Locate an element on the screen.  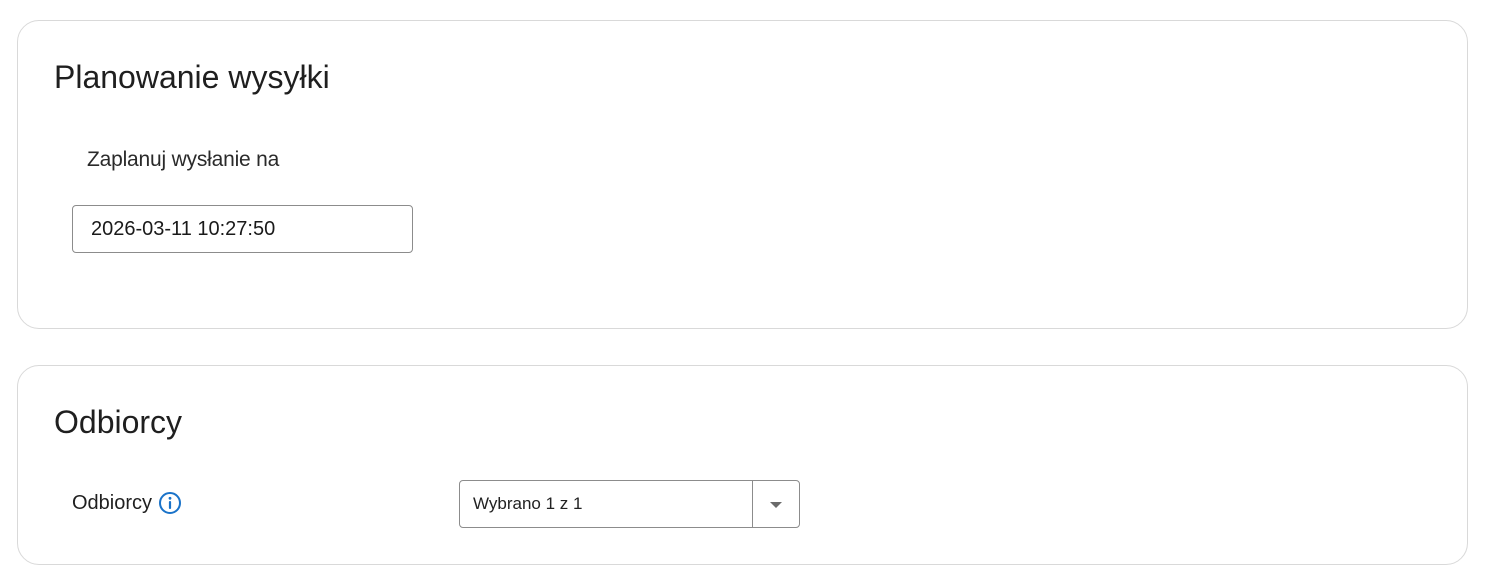
schedule-datetime-input is located at coordinates (242, 229).